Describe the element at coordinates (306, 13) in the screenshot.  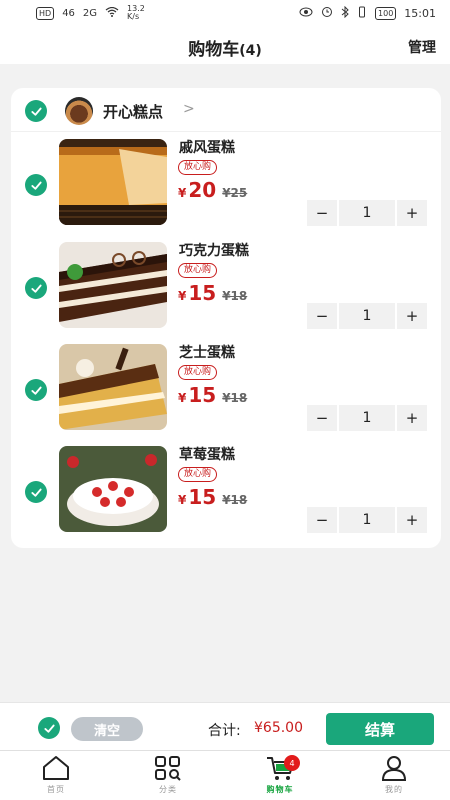
I see `eye-icon` at that location.